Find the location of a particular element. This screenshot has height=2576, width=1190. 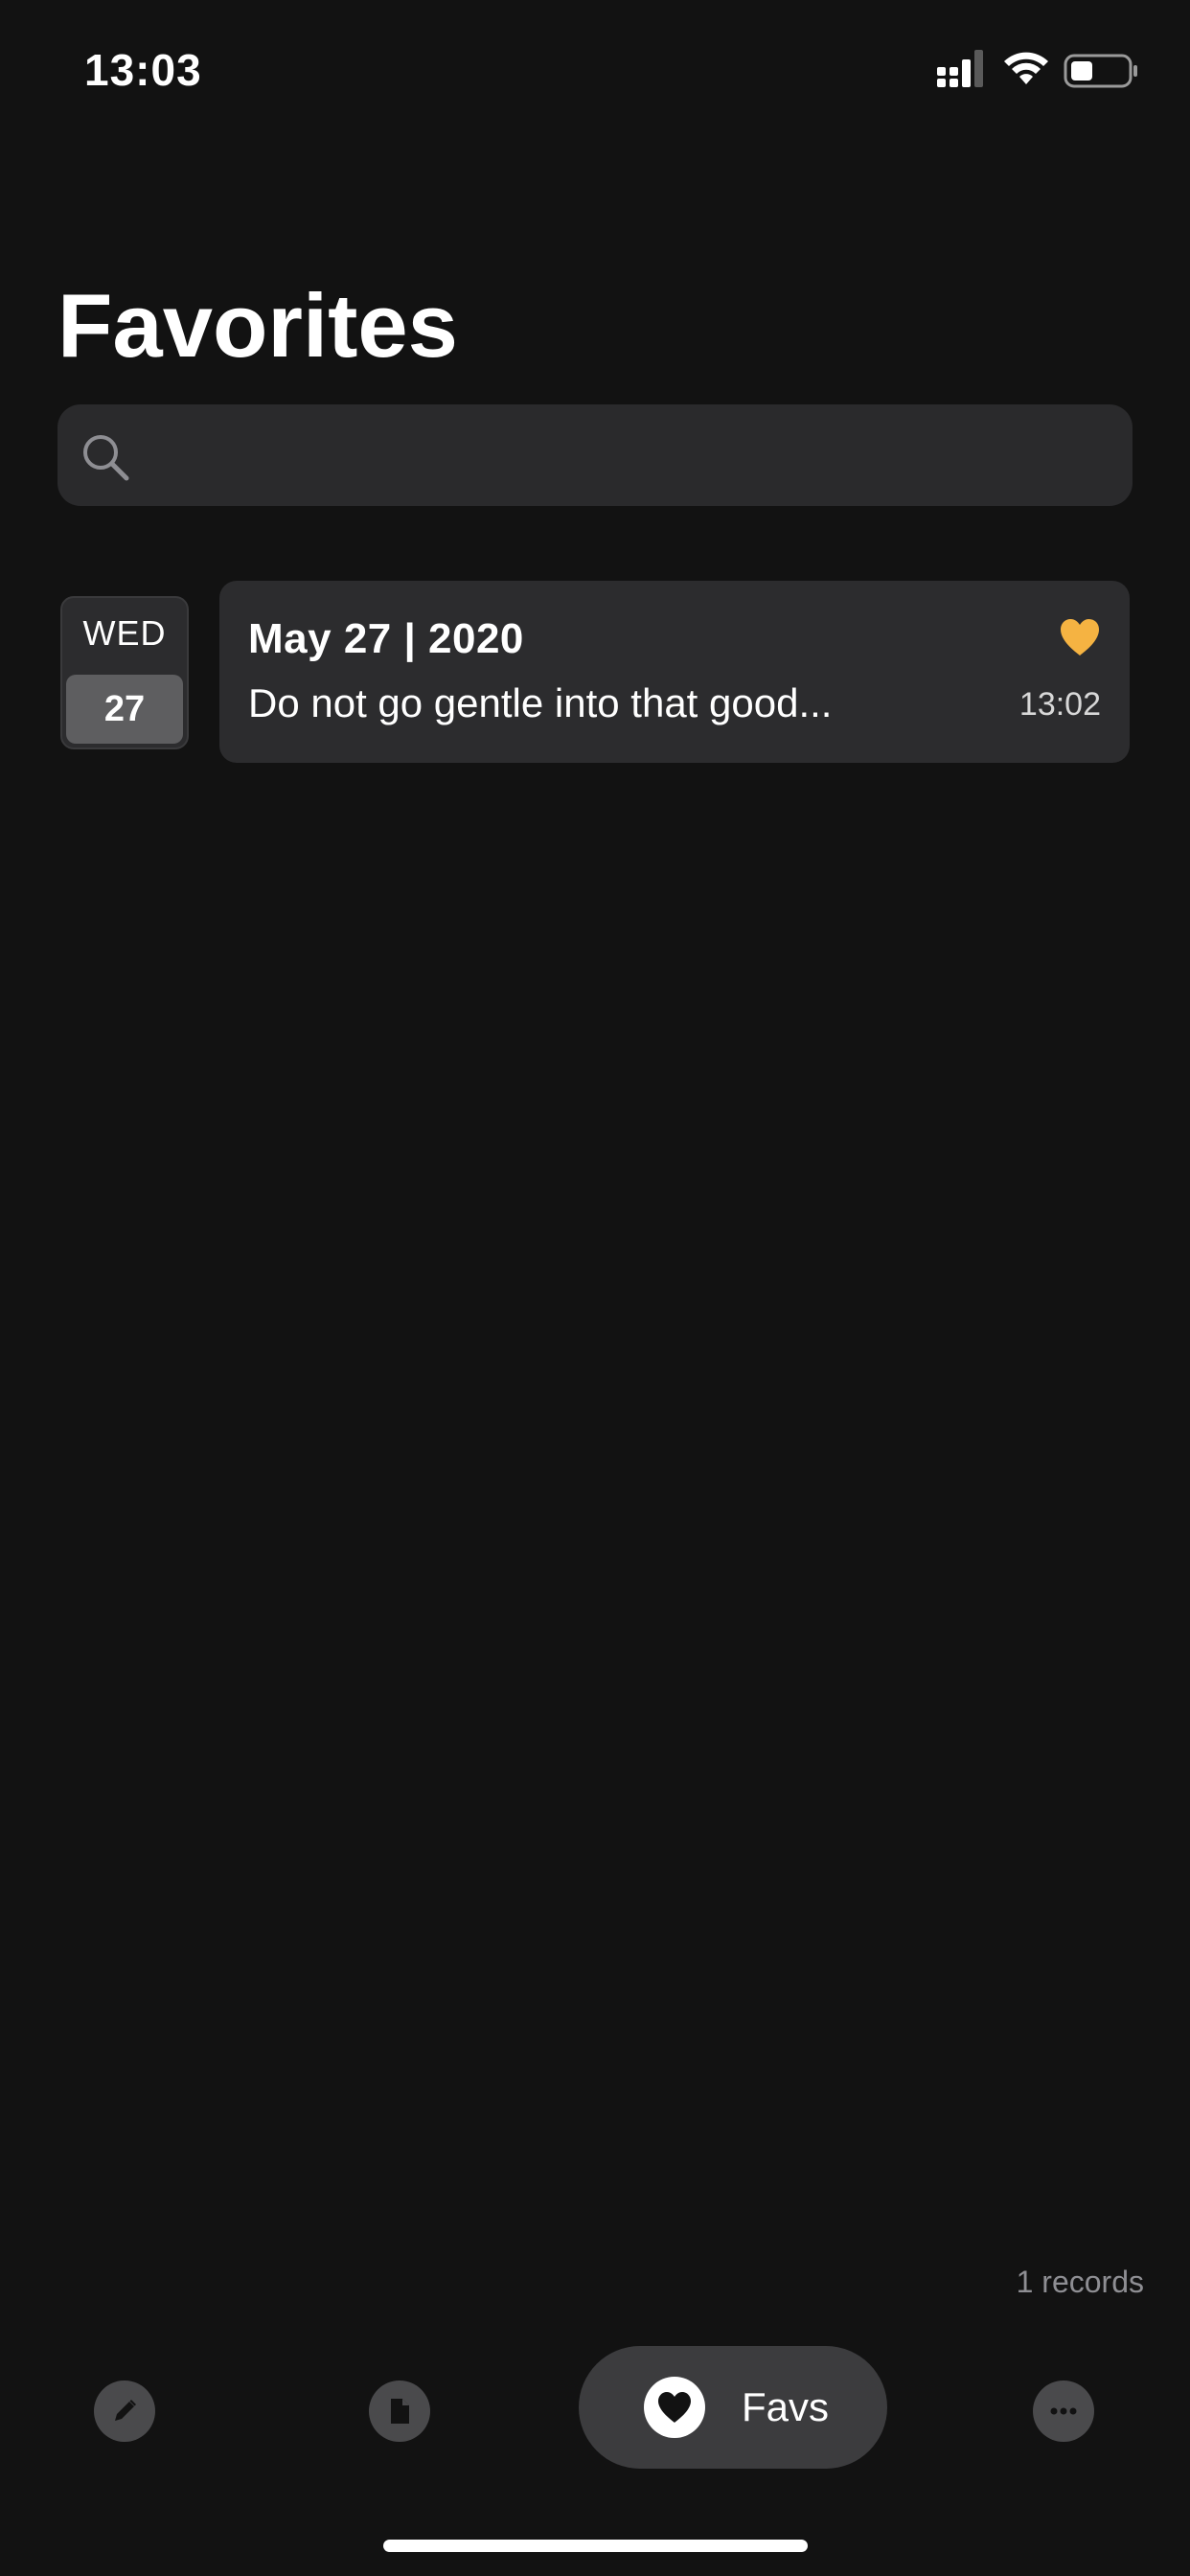

pencil-icon is located at coordinates (125, 2410).